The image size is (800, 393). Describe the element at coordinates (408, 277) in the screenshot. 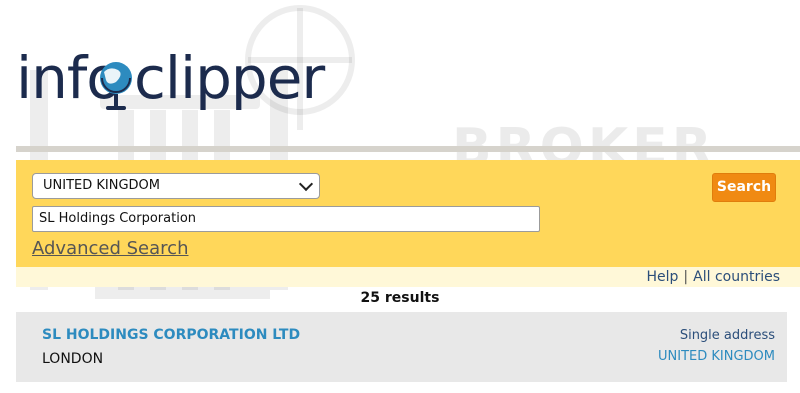

I see `help-bar: Help | All countries` at that location.